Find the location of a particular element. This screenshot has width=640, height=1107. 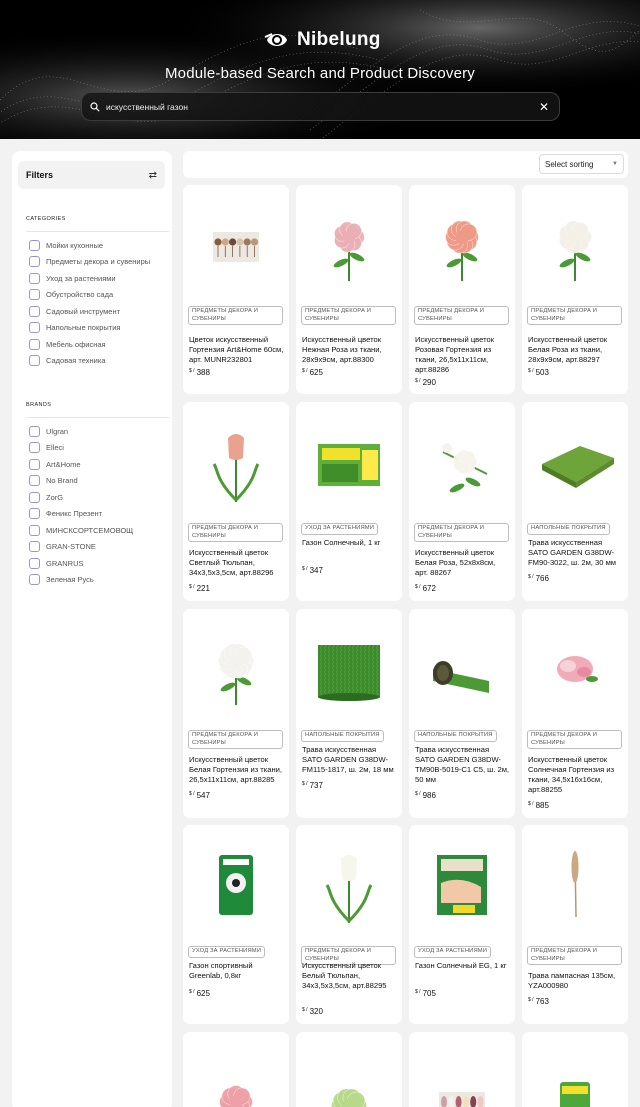

category-filter-item: Садовый инструмент is located at coordinates (89, 311).